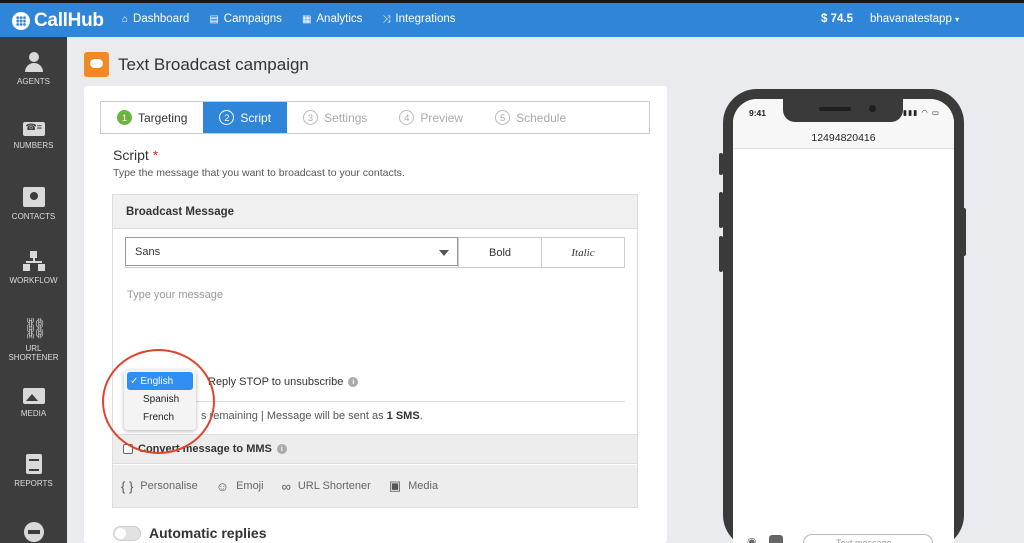  Describe the element at coordinates (252, 19) in the screenshot. I see `nav-campaigns-label: Campaigns` at that location.